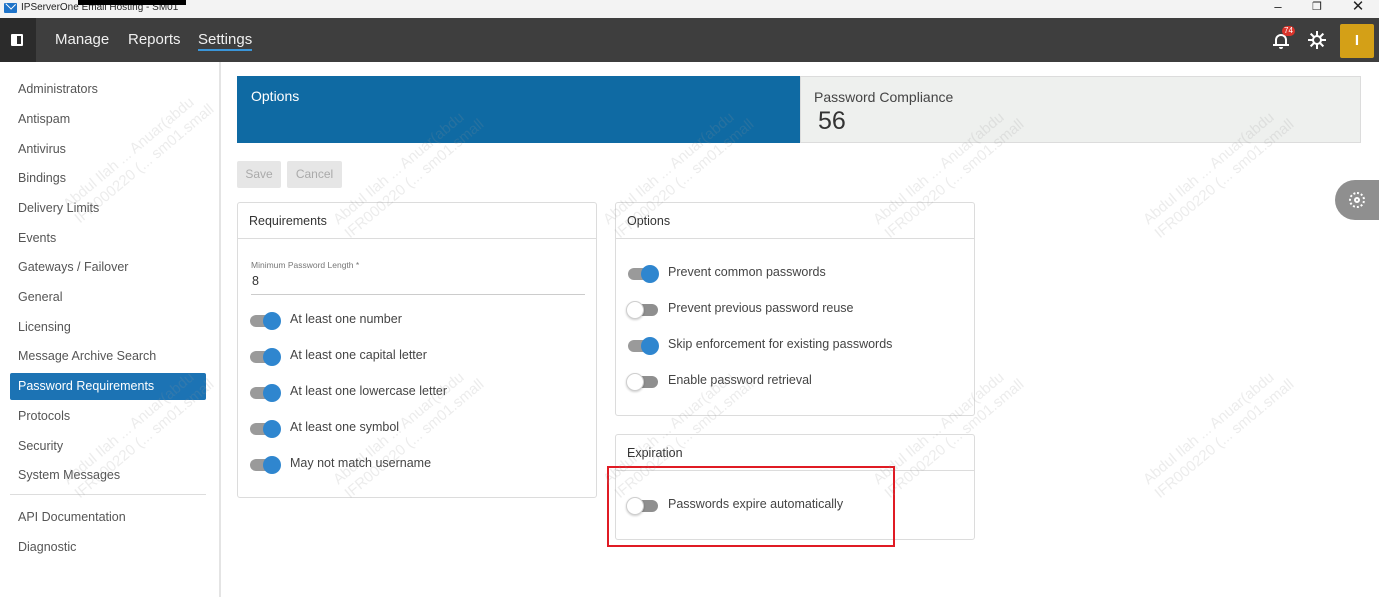 This screenshot has width=1379, height=597. I want to click on user-avatar: I, so click(1357, 41).